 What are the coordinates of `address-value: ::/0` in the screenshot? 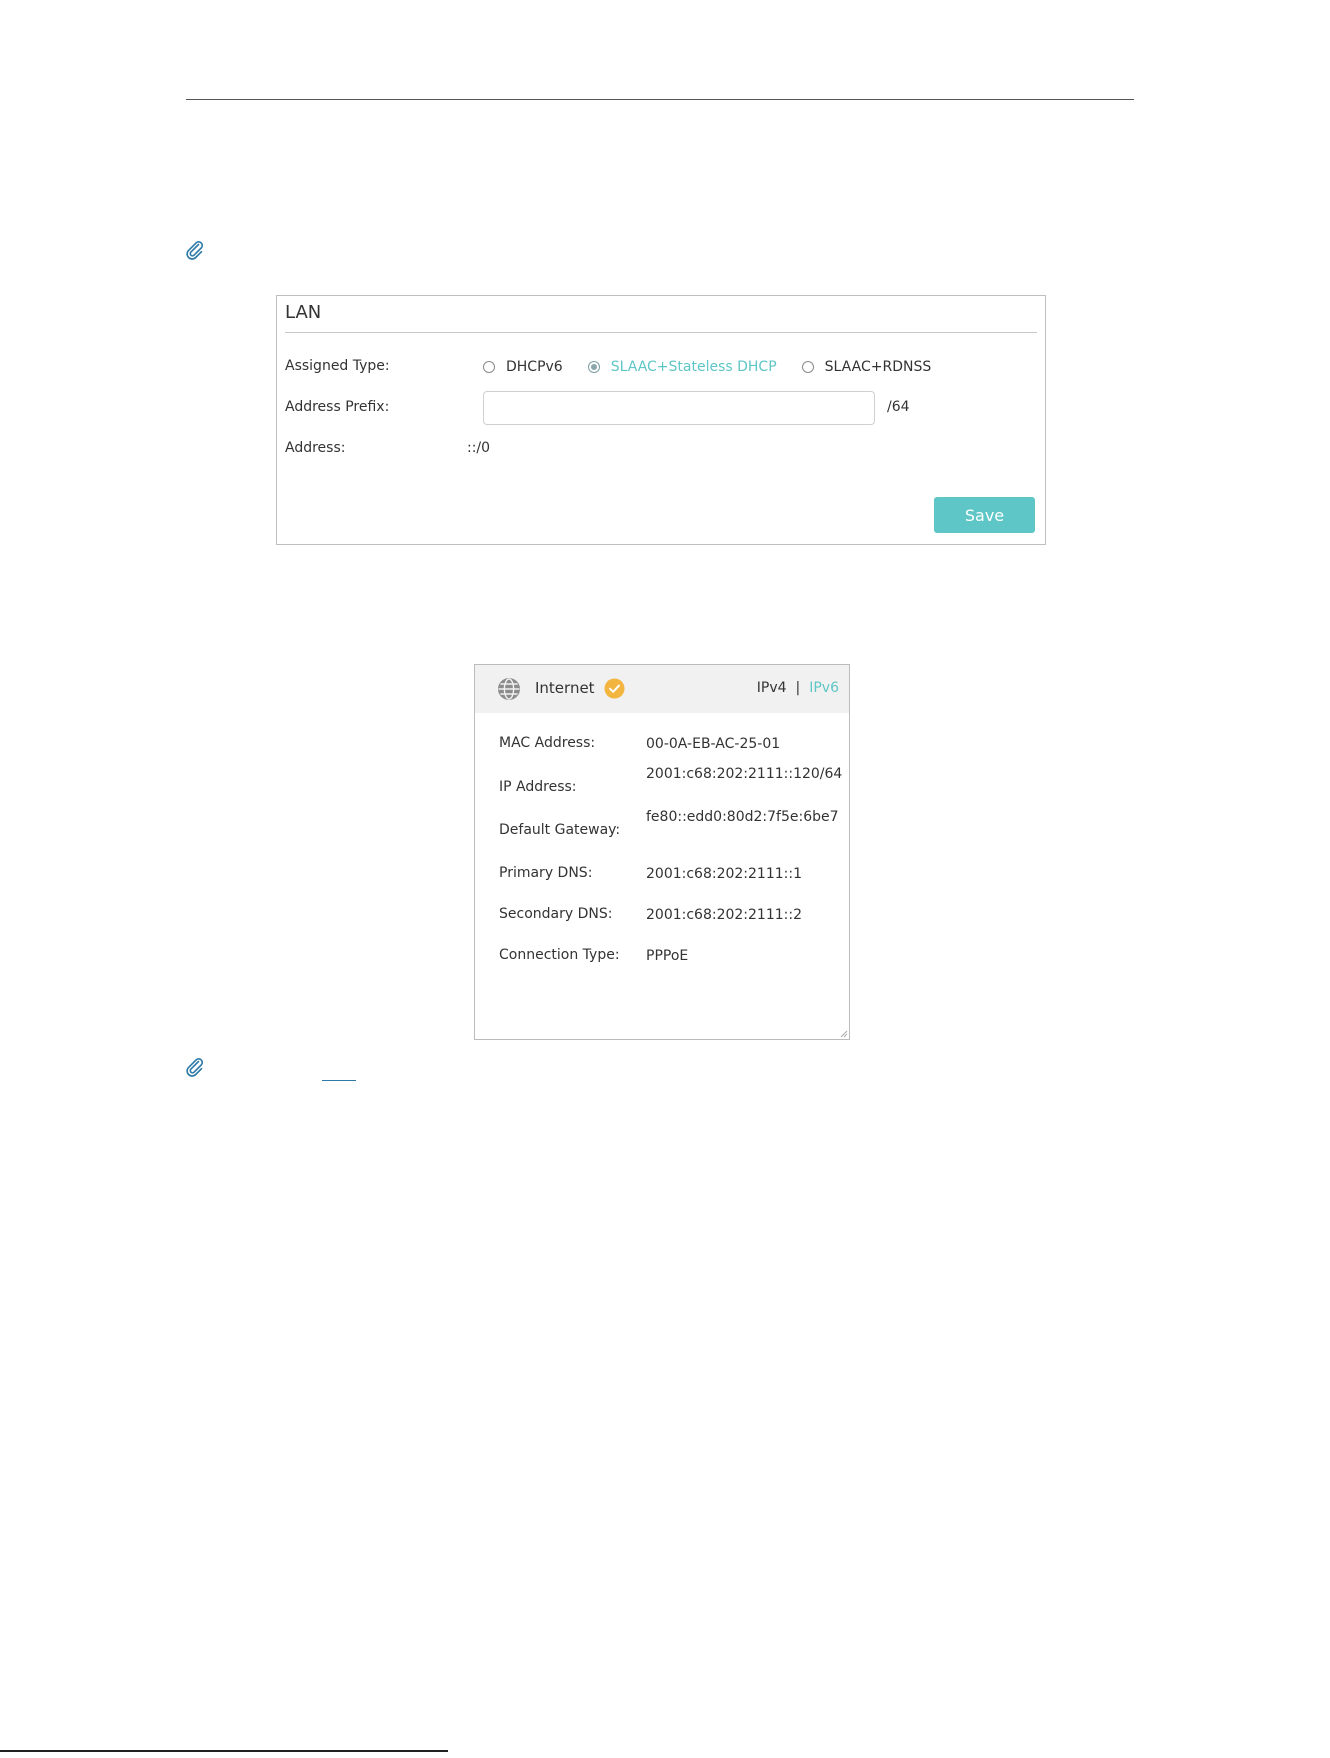 It's located at (479, 448).